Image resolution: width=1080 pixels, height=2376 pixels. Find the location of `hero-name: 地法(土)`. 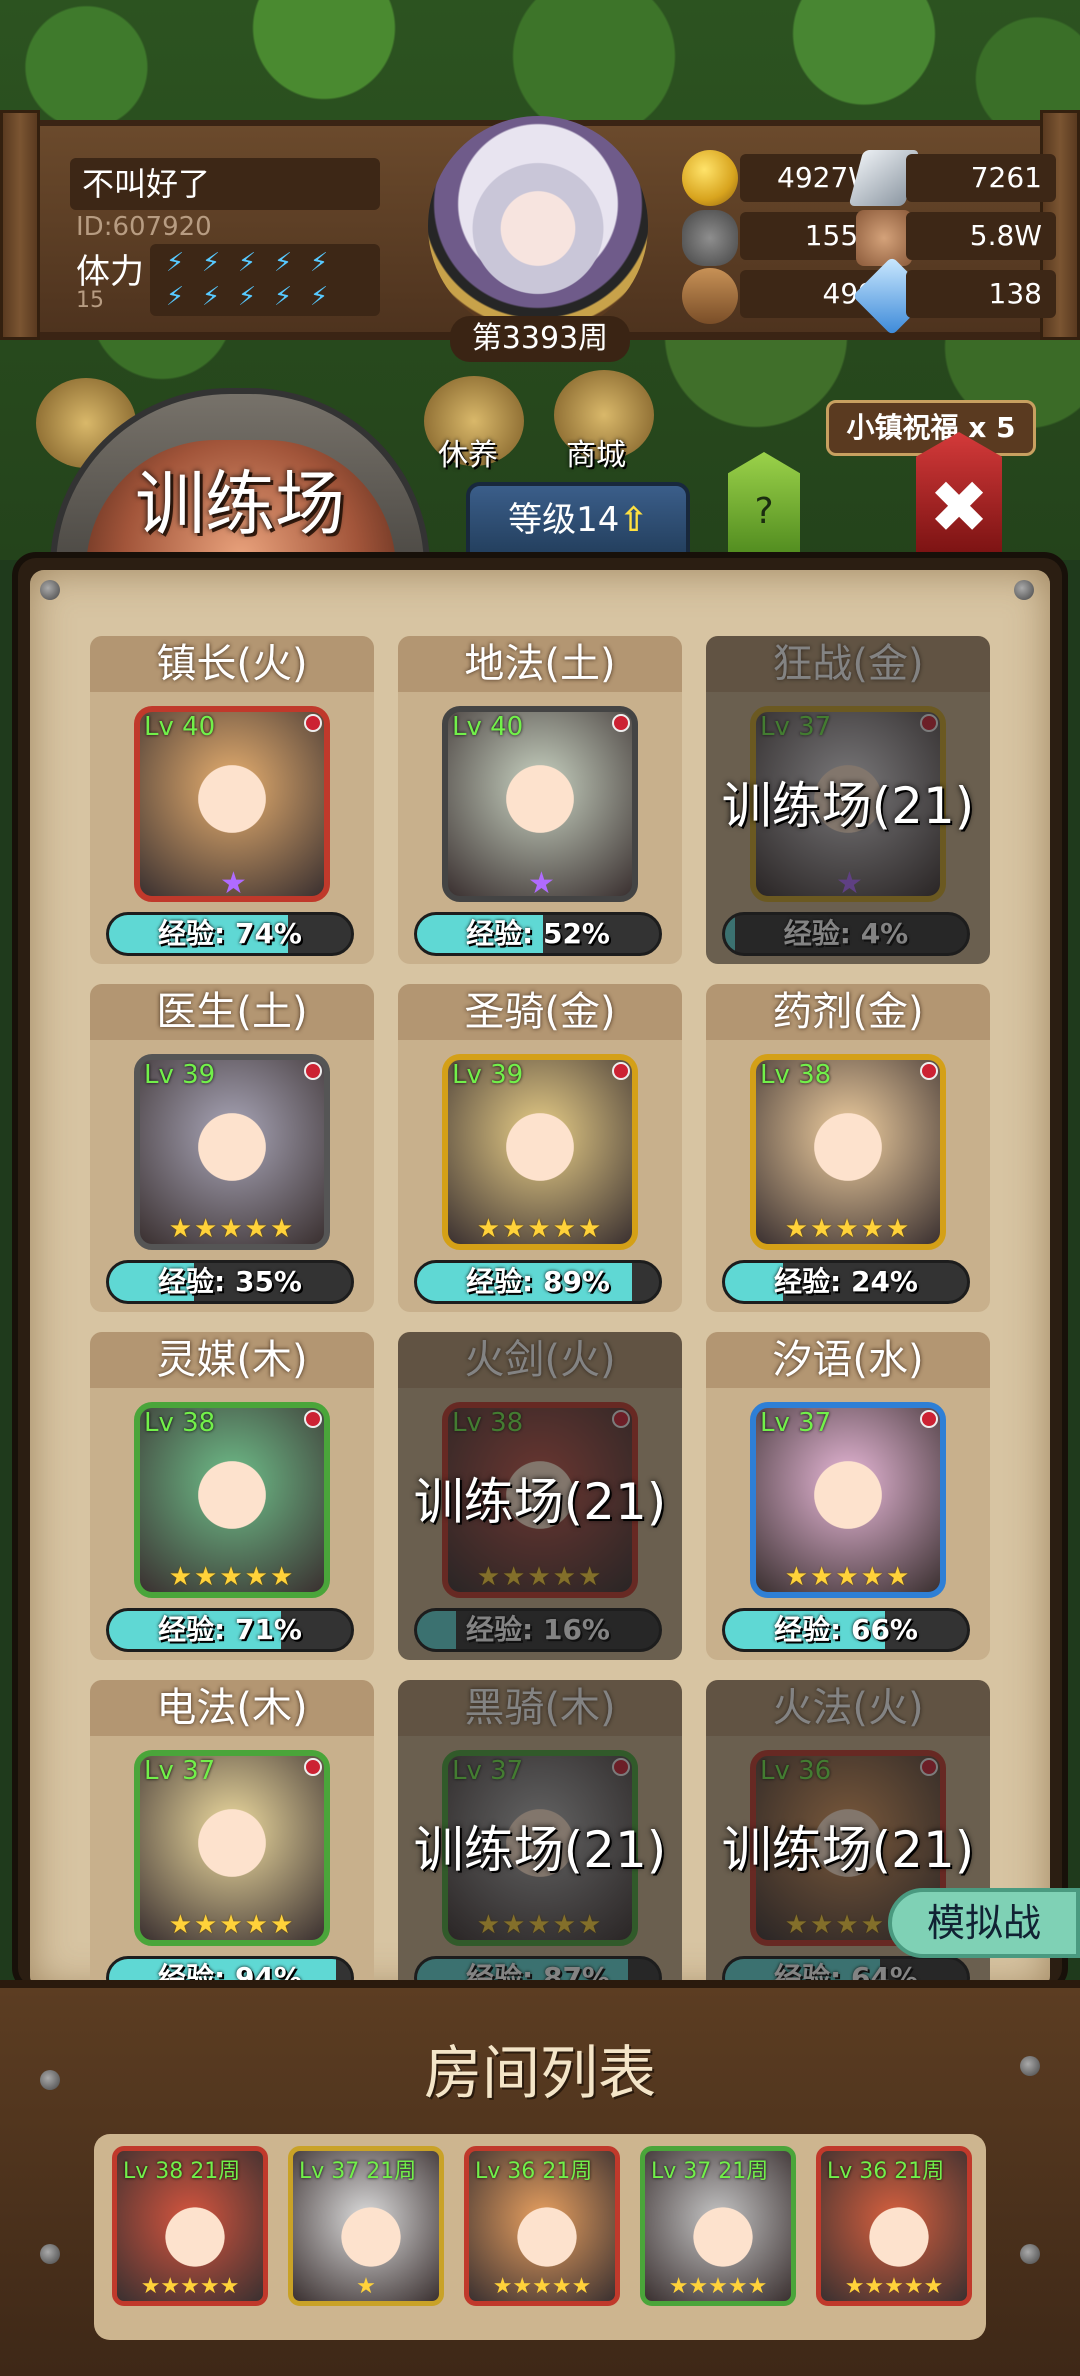

hero-name: 地法(土) is located at coordinates (540, 664).